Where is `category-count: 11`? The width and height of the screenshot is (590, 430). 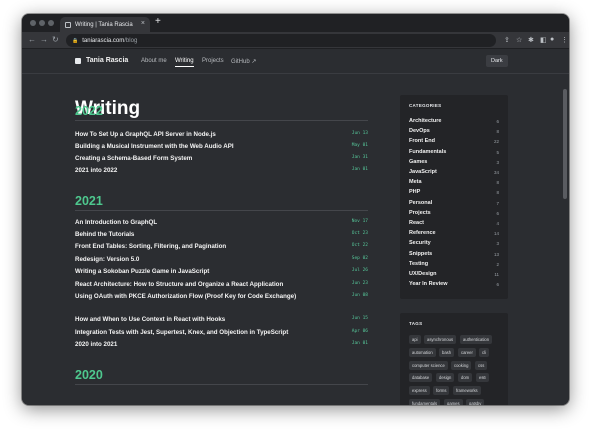 category-count: 11 is located at coordinates (496, 274).